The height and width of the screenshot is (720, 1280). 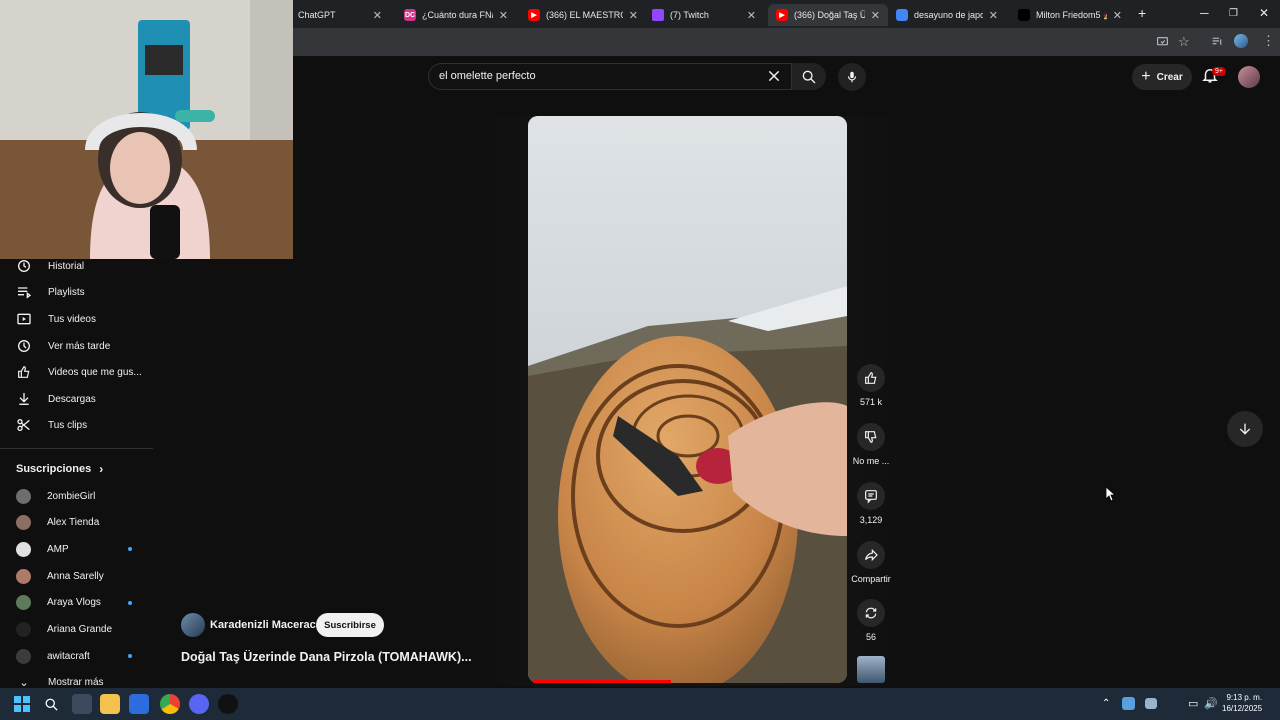 What do you see at coordinates (199, 704) in the screenshot?
I see `discord-icon` at bounding box center [199, 704].